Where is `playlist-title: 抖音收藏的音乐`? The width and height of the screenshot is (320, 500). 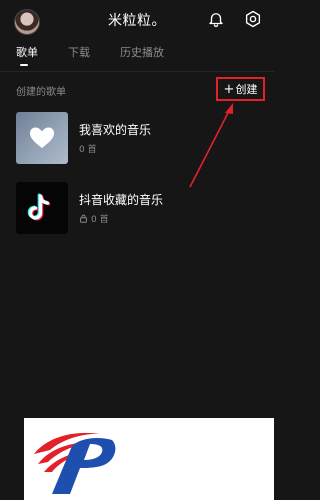
playlist-title: 抖音收藏的音乐 is located at coordinates (121, 200).